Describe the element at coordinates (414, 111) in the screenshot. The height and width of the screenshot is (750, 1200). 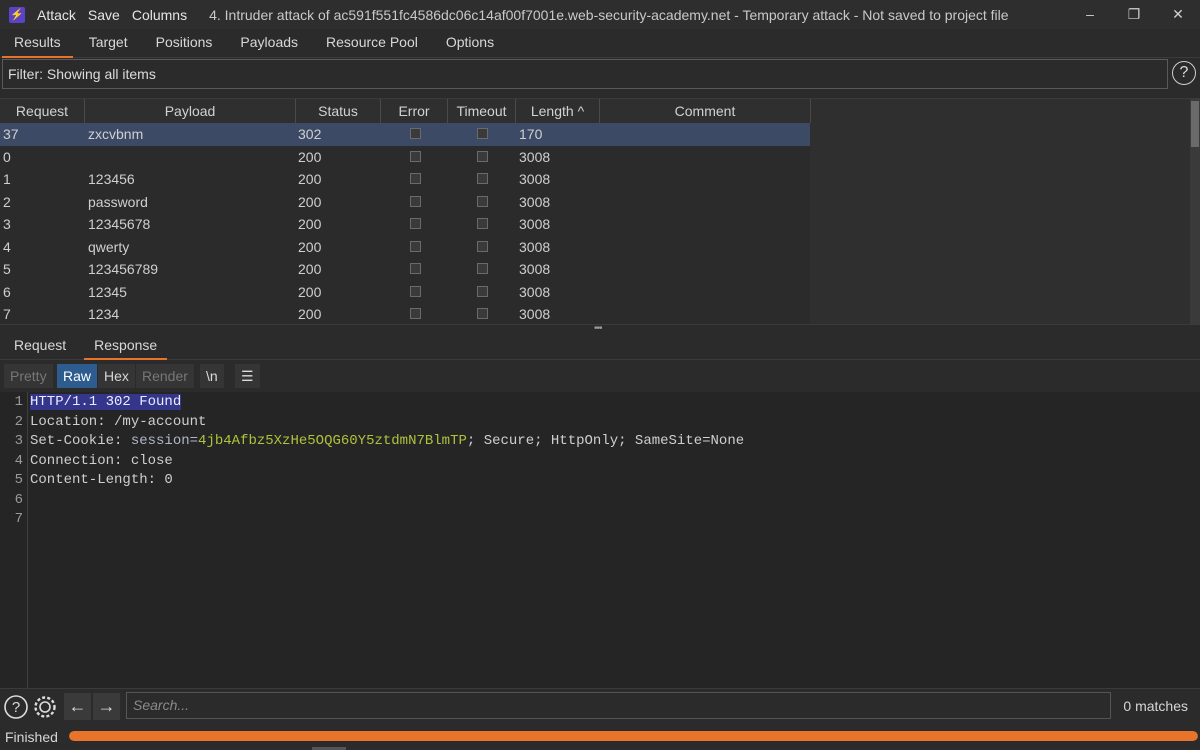
I see `column-header-error: Error` at that location.